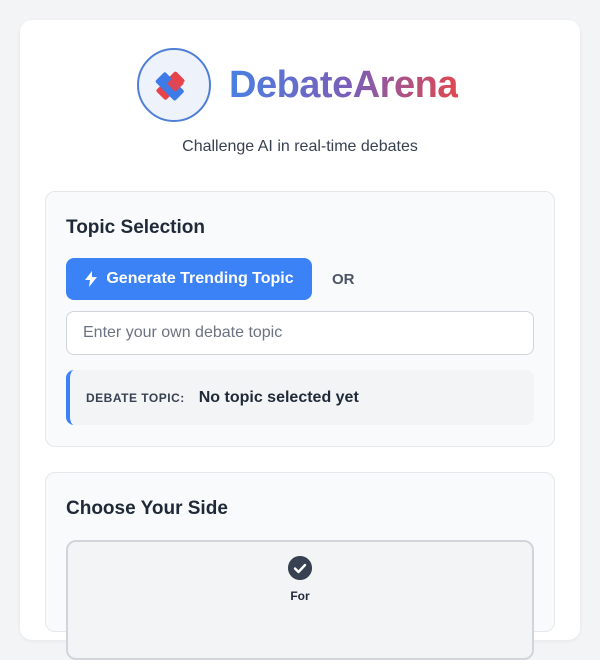 The image size is (600, 660). What do you see at coordinates (170, 86) in the screenshot?
I see `crossed-bars-icon` at bounding box center [170, 86].